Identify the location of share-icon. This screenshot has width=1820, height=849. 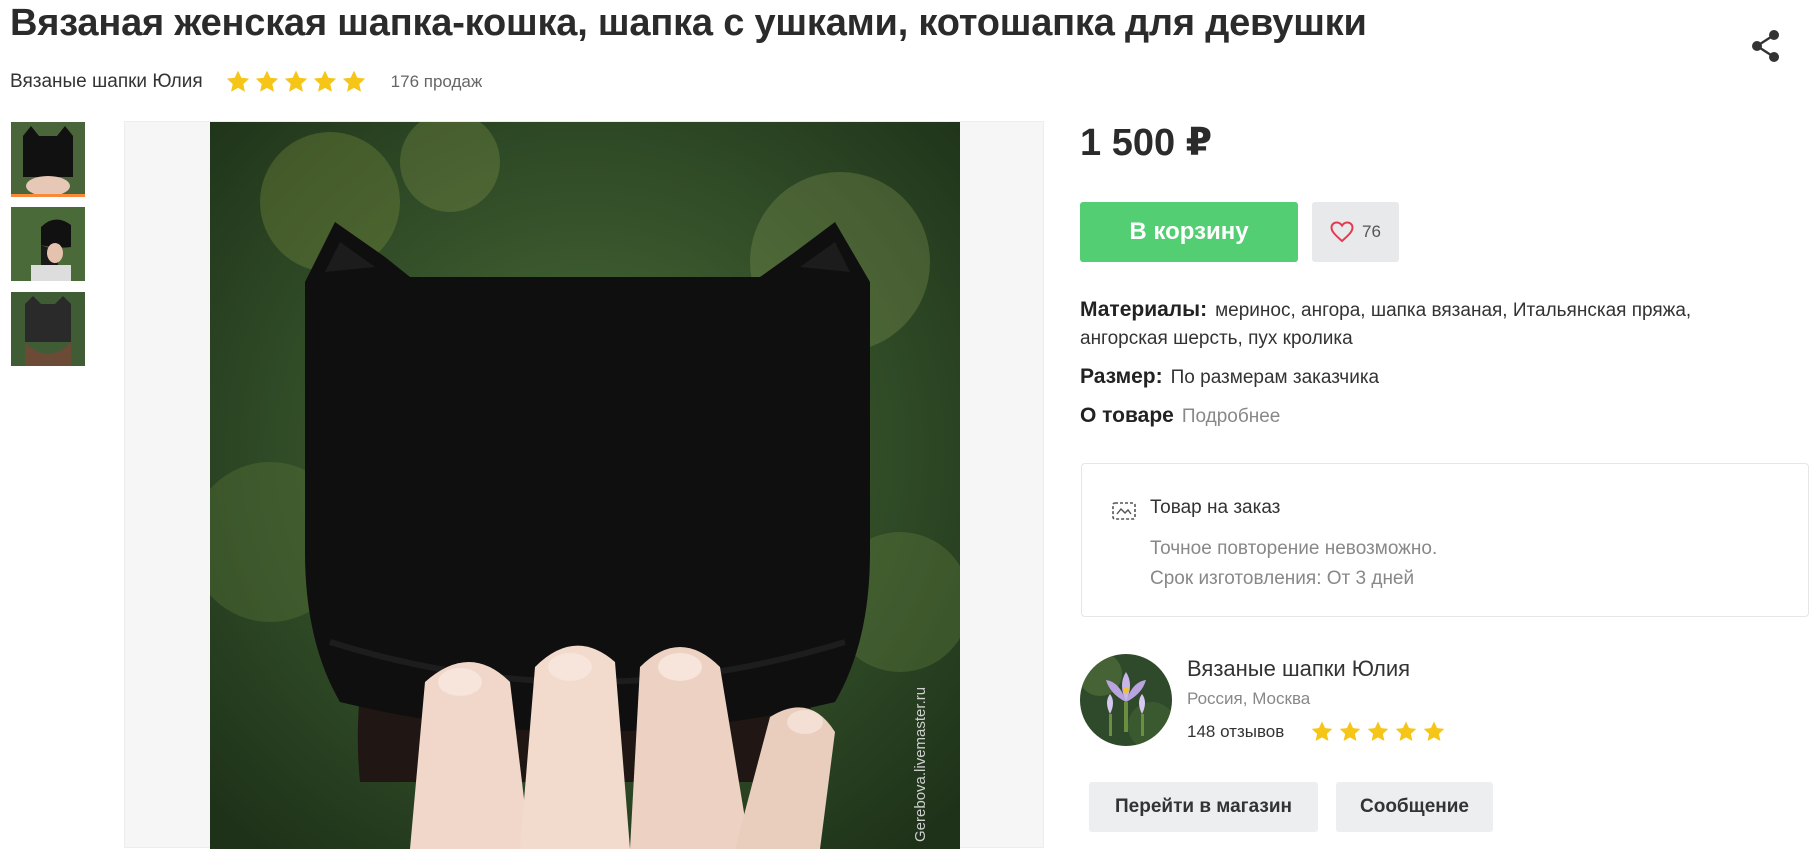
(1766, 46).